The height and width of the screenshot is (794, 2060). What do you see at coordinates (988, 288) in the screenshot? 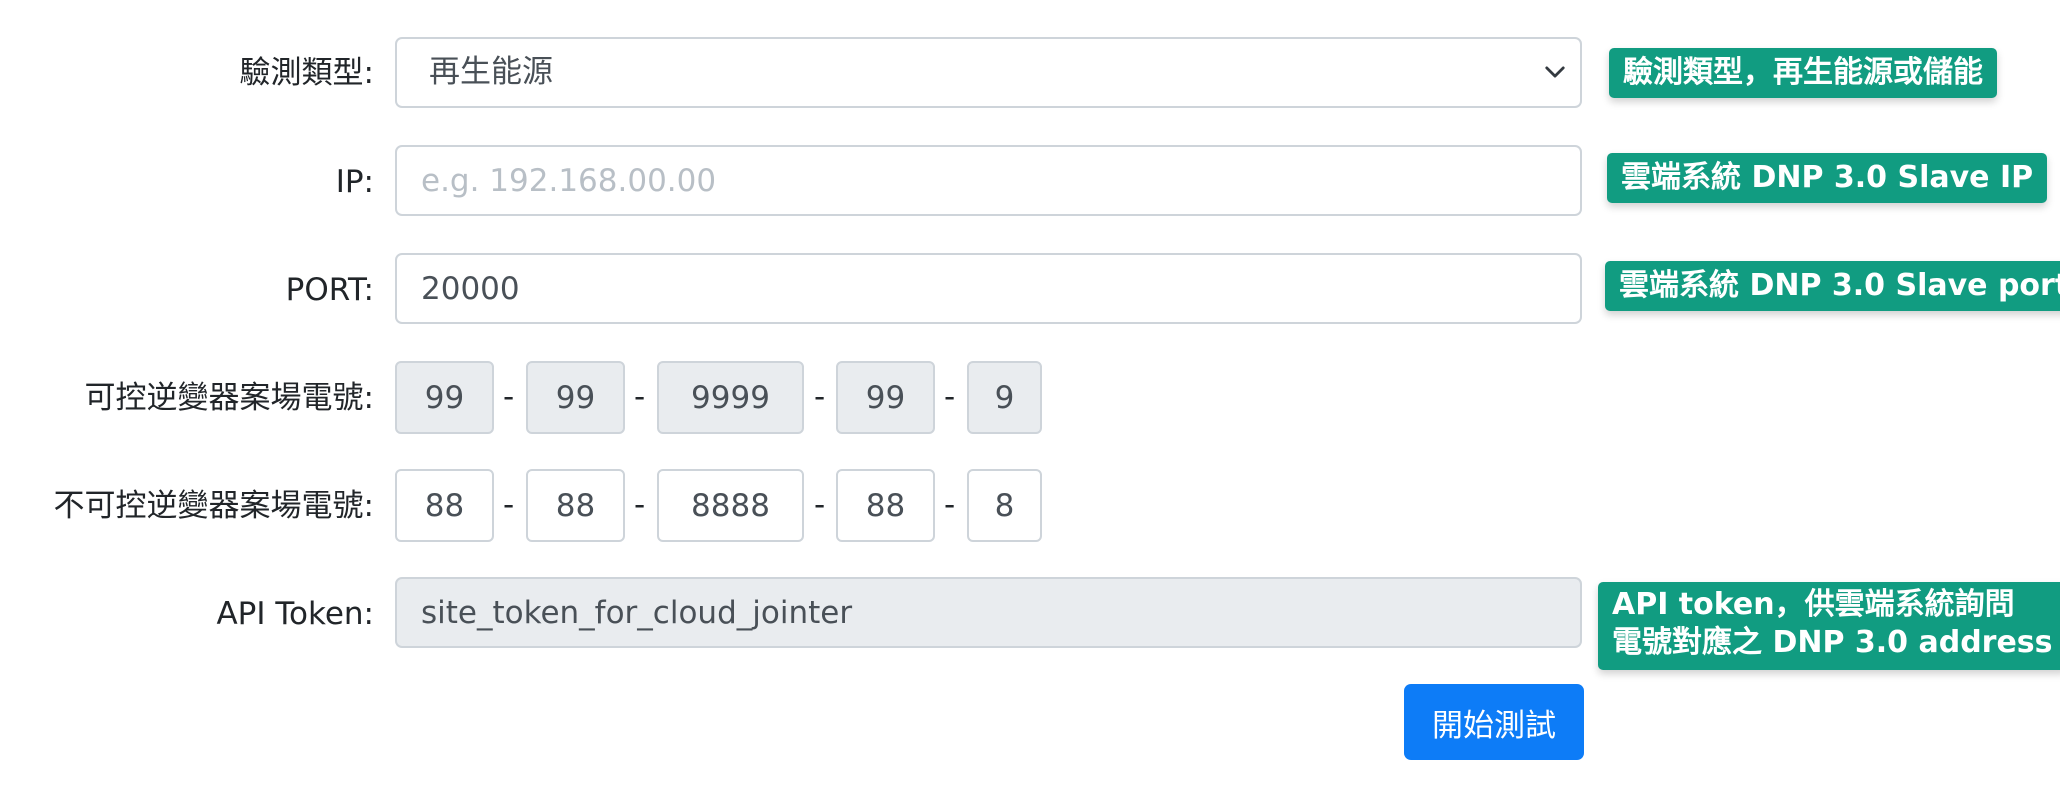
I see `port-input` at bounding box center [988, 288].